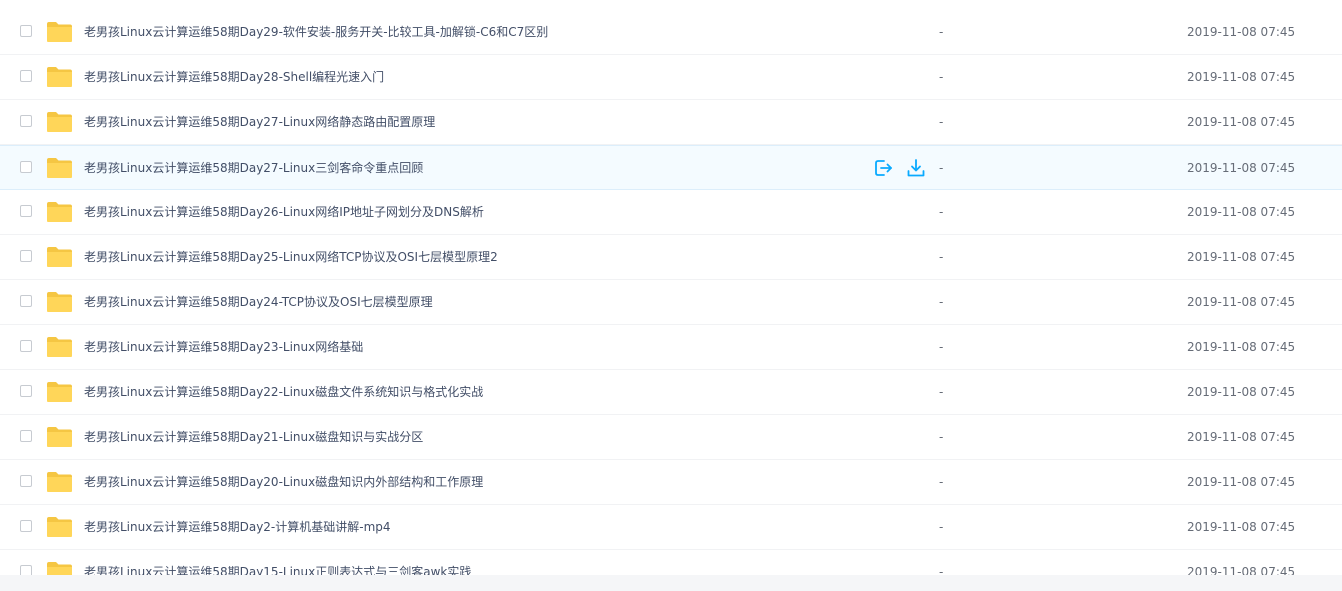 Image resolution: width=1342 pixels, height=591 pixels. I want to click on bottom-bar, so click(671, 583).